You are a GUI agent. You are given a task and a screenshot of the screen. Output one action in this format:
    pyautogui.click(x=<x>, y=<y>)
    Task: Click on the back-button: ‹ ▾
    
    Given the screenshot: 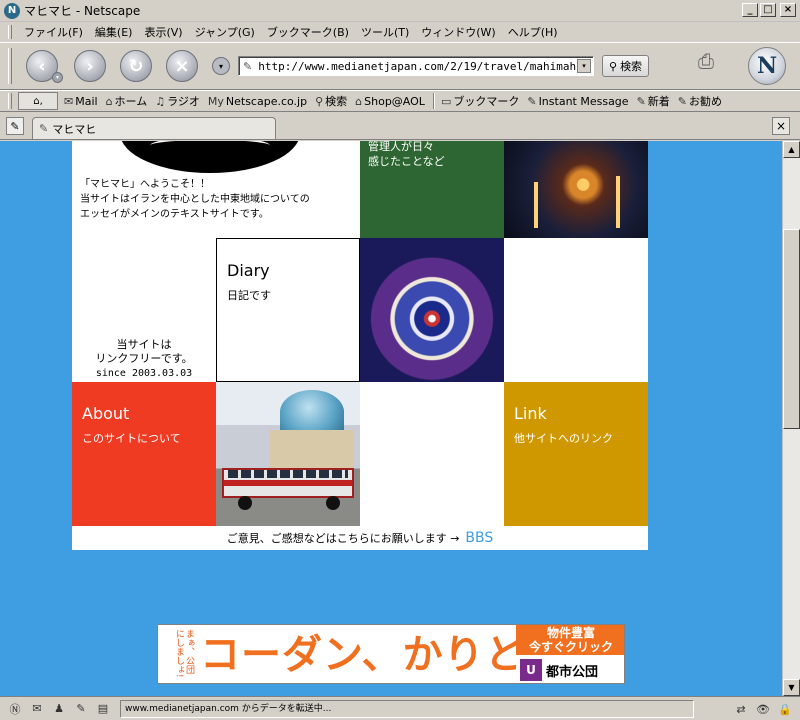 What is the action you would take?
    pyautogui.click(x=44, y=66)
    